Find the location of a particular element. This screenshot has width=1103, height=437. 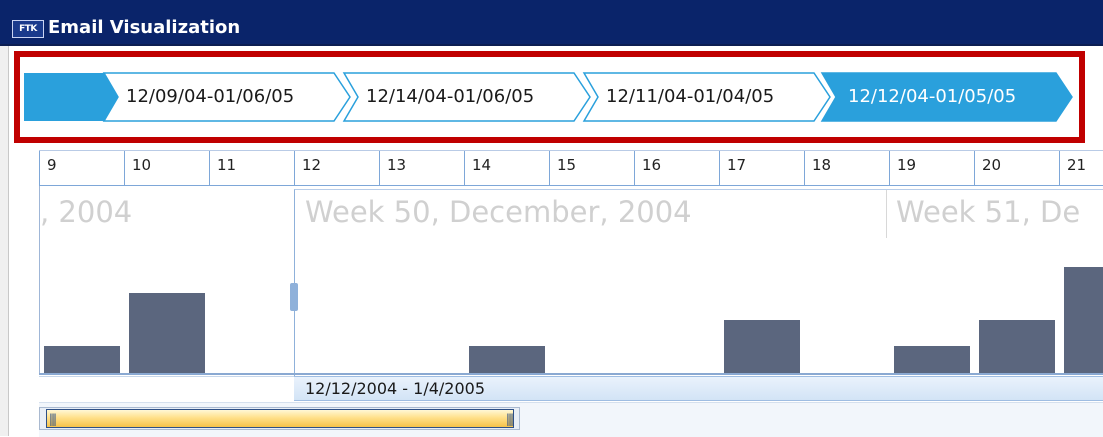

scroll-grip-right-icon: ||| is located at coordinates (509, 419).